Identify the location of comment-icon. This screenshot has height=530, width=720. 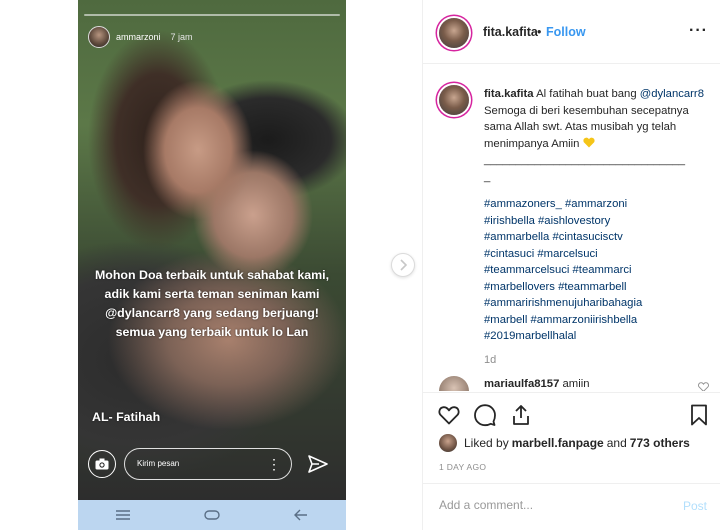
(485, 415).